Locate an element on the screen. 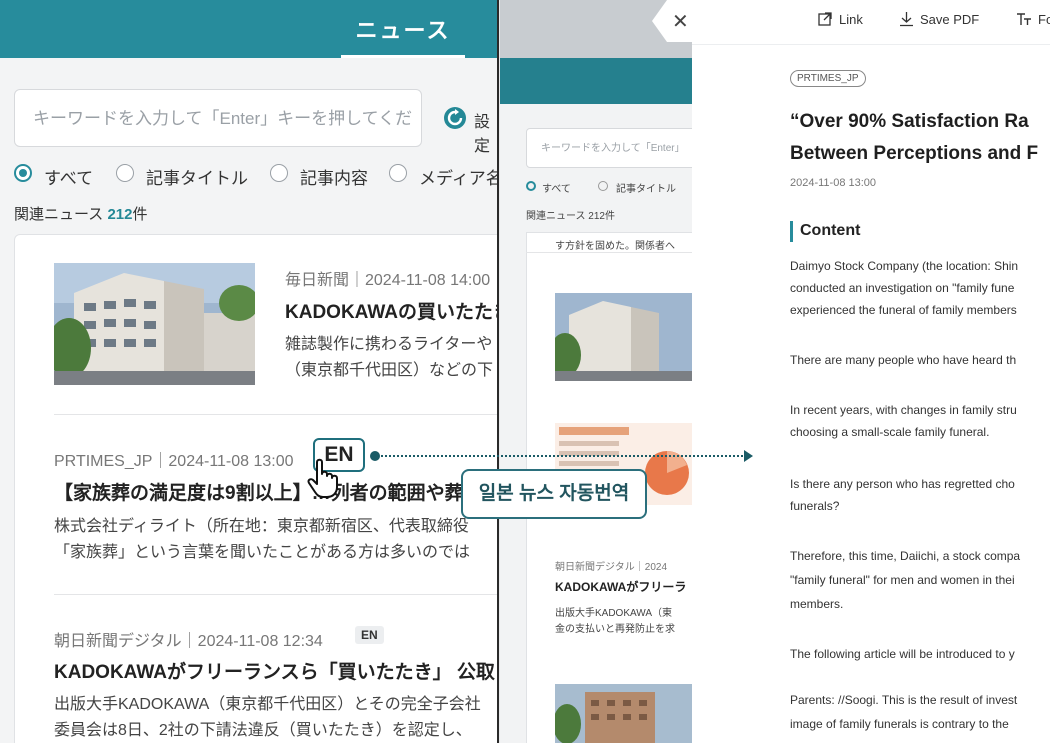 Image resolution: width=1050 pixels, height=743 pixels. en-translate-chip: EN is located at coordinates (369, 635).